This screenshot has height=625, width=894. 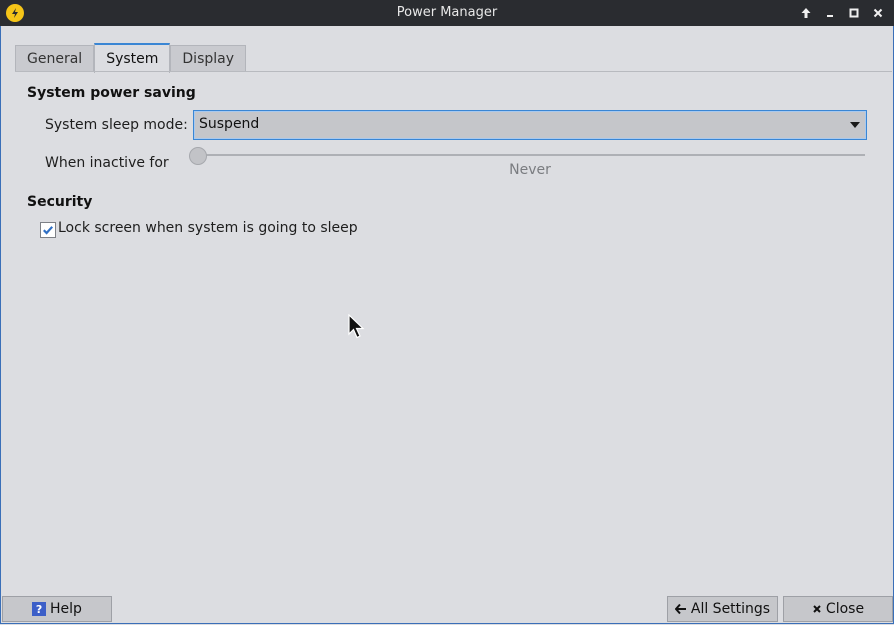 What do you see at coordinates (855, 125) in the screenshot?
I see `dropdown-arrow-icon` at bounding box center [855, 125].